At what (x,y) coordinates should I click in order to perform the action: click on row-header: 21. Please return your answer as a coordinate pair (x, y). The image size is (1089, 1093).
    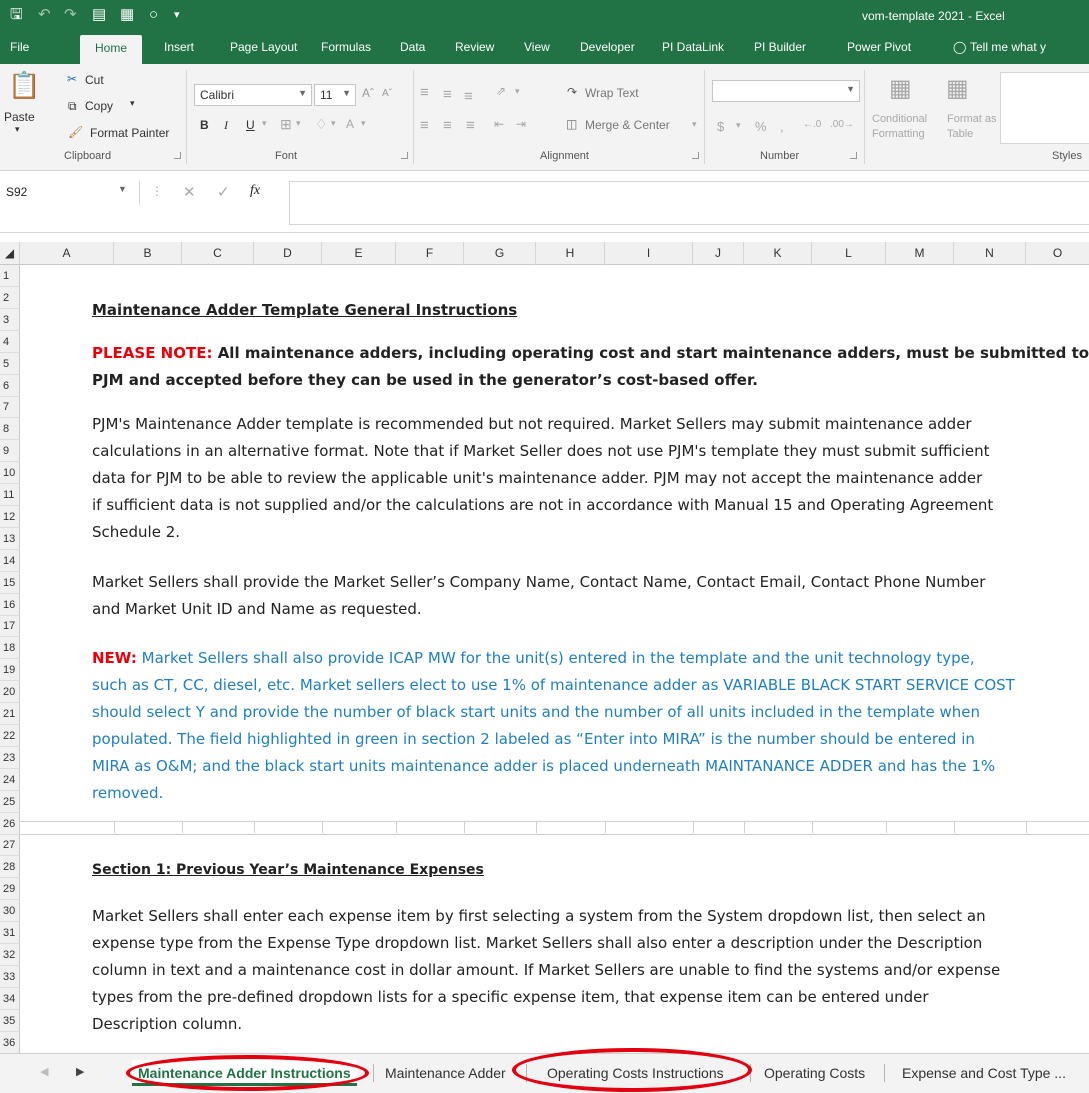
    Looking at the image, I should click on (10, 714).